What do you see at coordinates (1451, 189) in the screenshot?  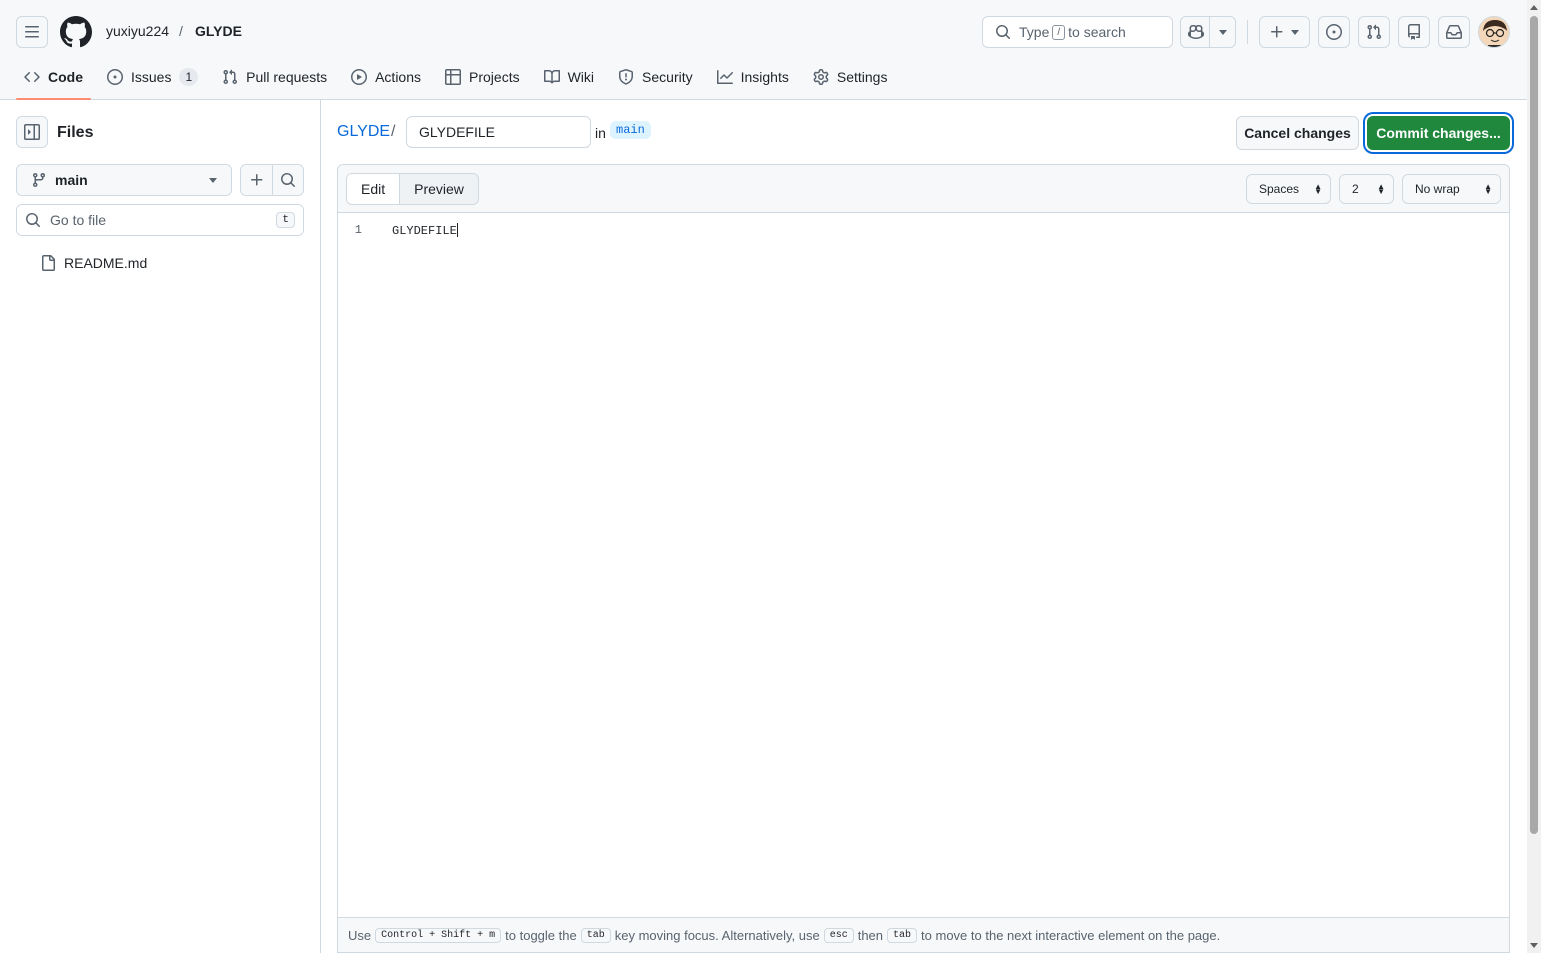 I see `wrap-mode-select: No wrap ▲ ▼` at bounding box center [1451, 189].